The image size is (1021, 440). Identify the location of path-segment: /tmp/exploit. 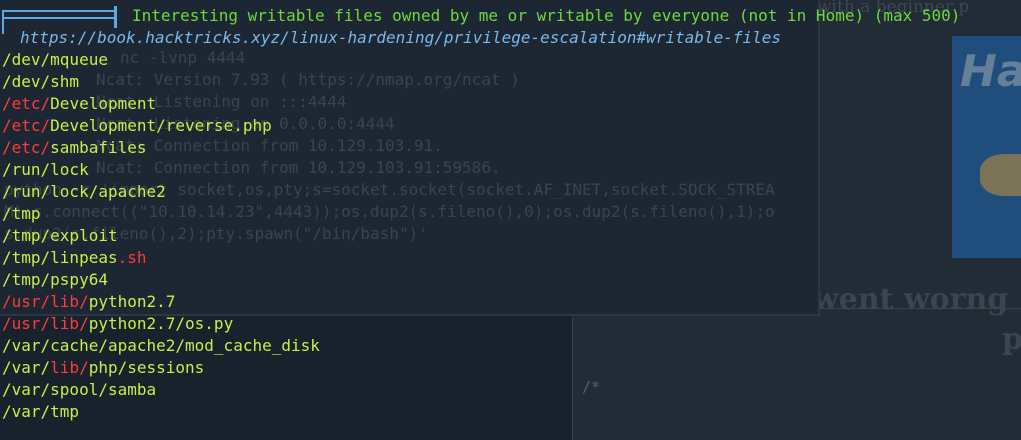
(60, 235).